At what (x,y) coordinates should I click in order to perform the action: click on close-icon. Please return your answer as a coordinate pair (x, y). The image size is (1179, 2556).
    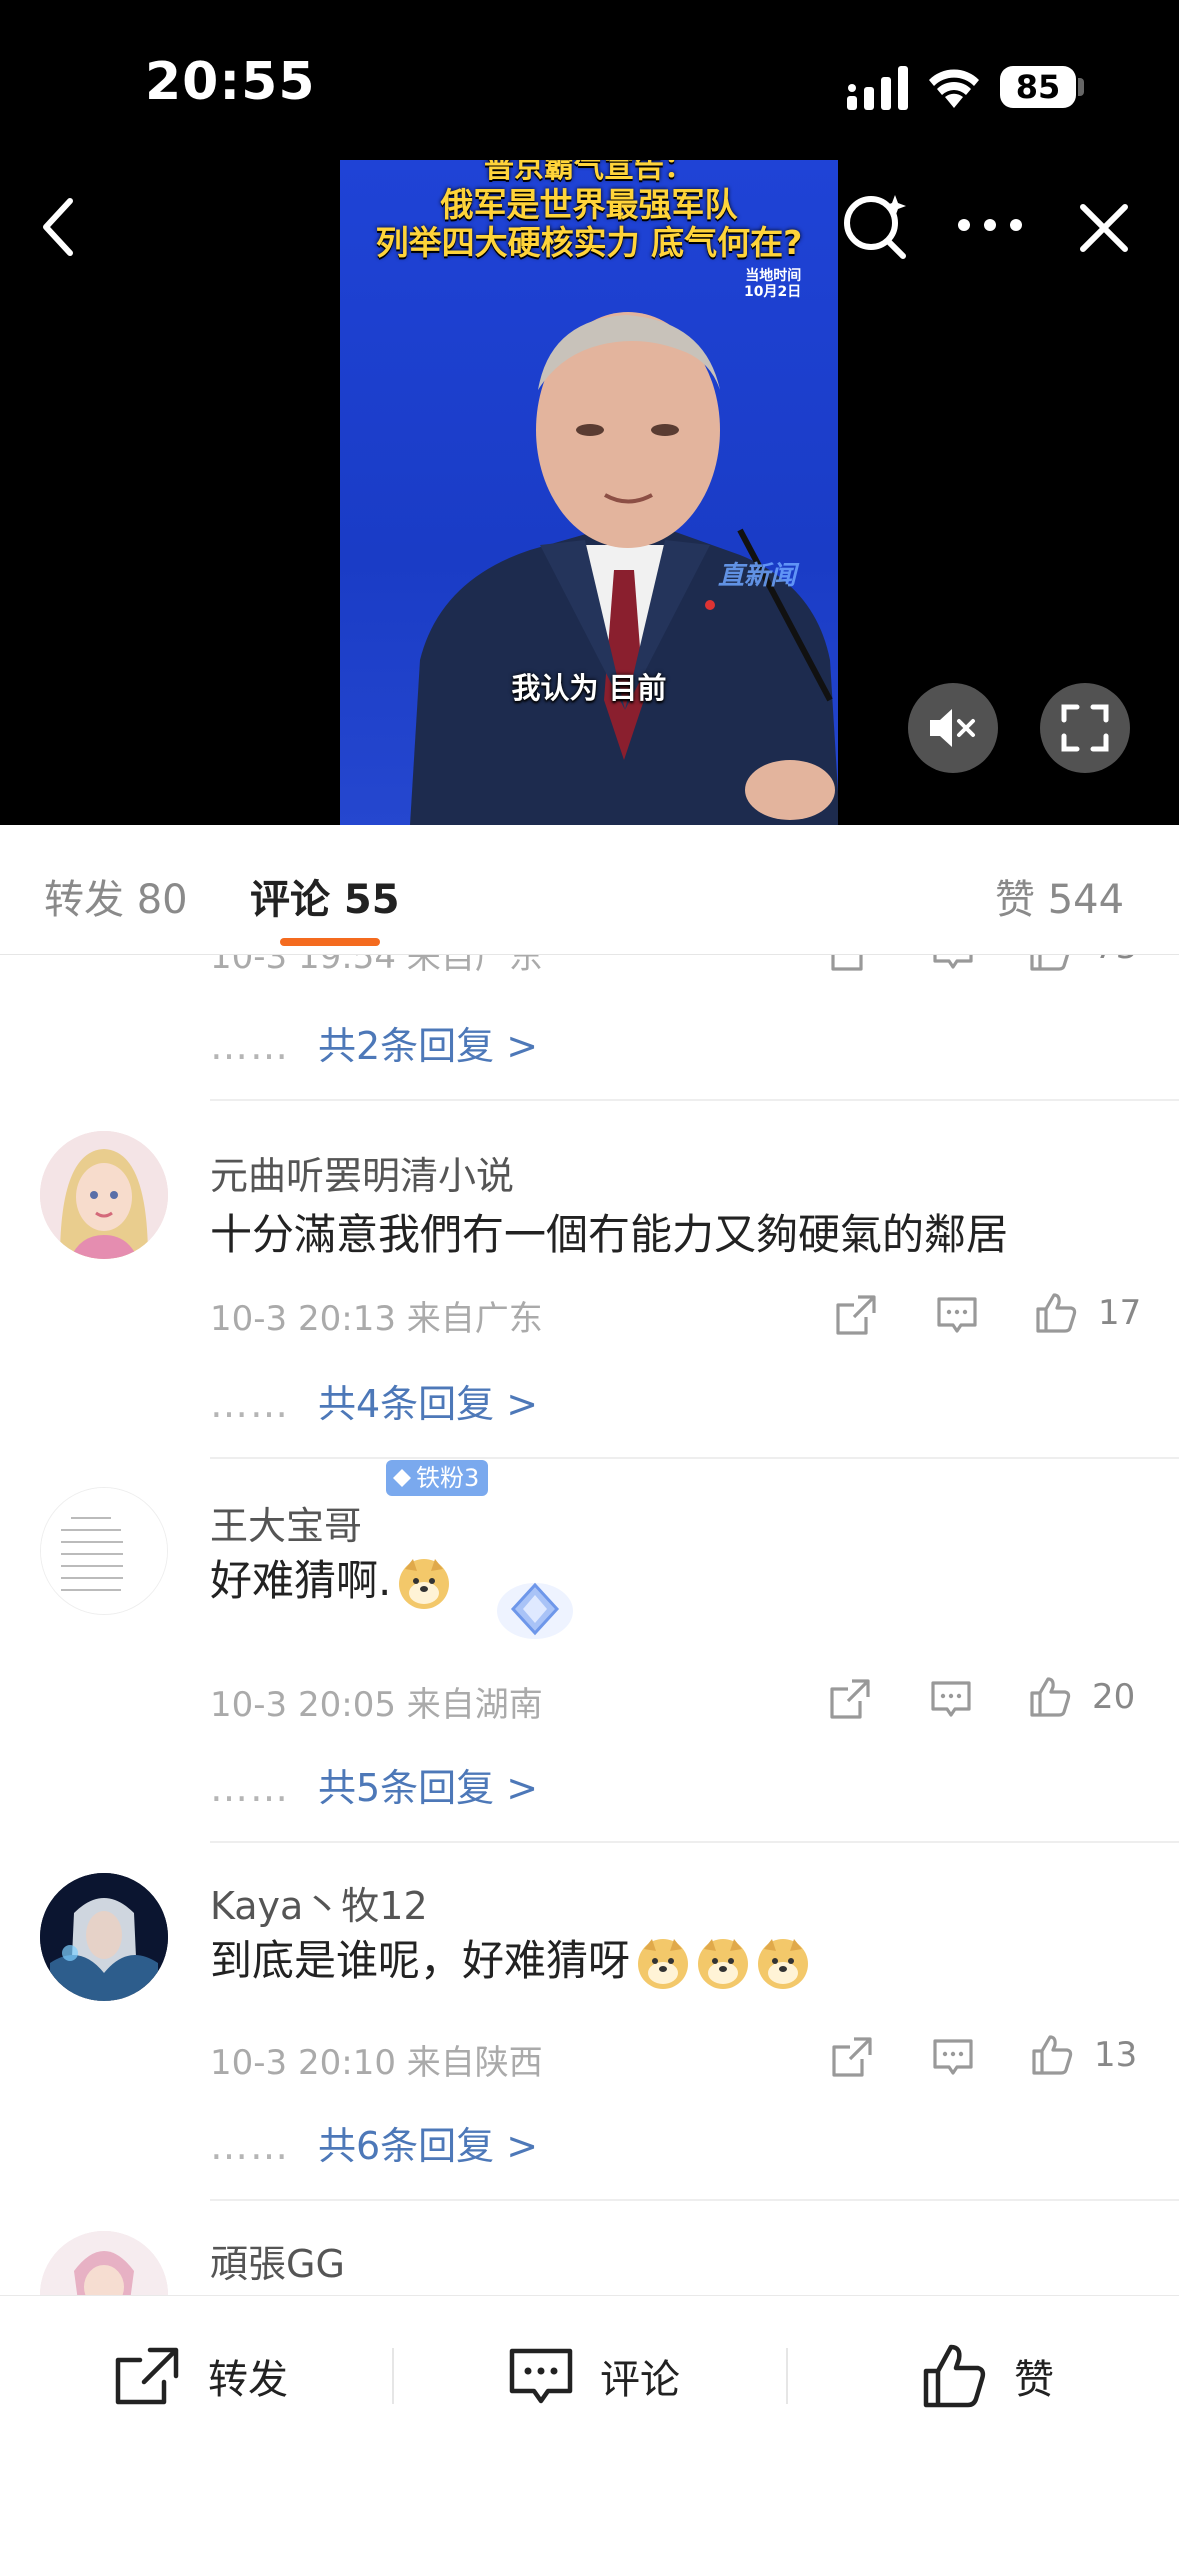
    Looking at the image, I should click on (1104, 228).